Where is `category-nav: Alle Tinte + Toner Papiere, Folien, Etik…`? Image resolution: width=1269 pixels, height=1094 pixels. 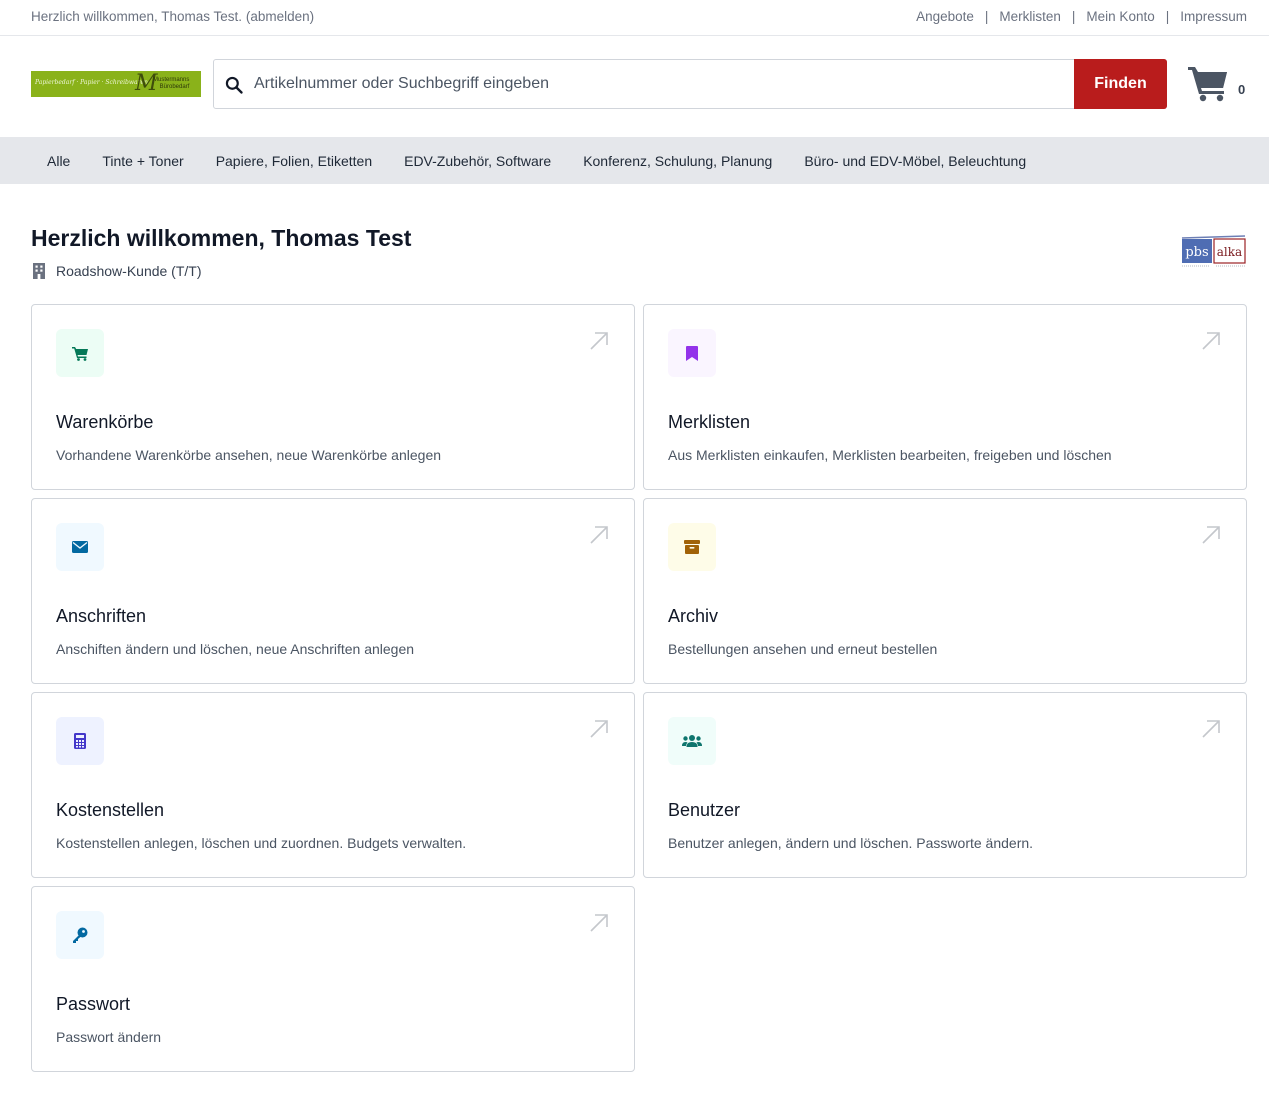 category-nav: Alle Tinte + Toner Papiere, Folien, Etik… is located at coordinates (634, 160).